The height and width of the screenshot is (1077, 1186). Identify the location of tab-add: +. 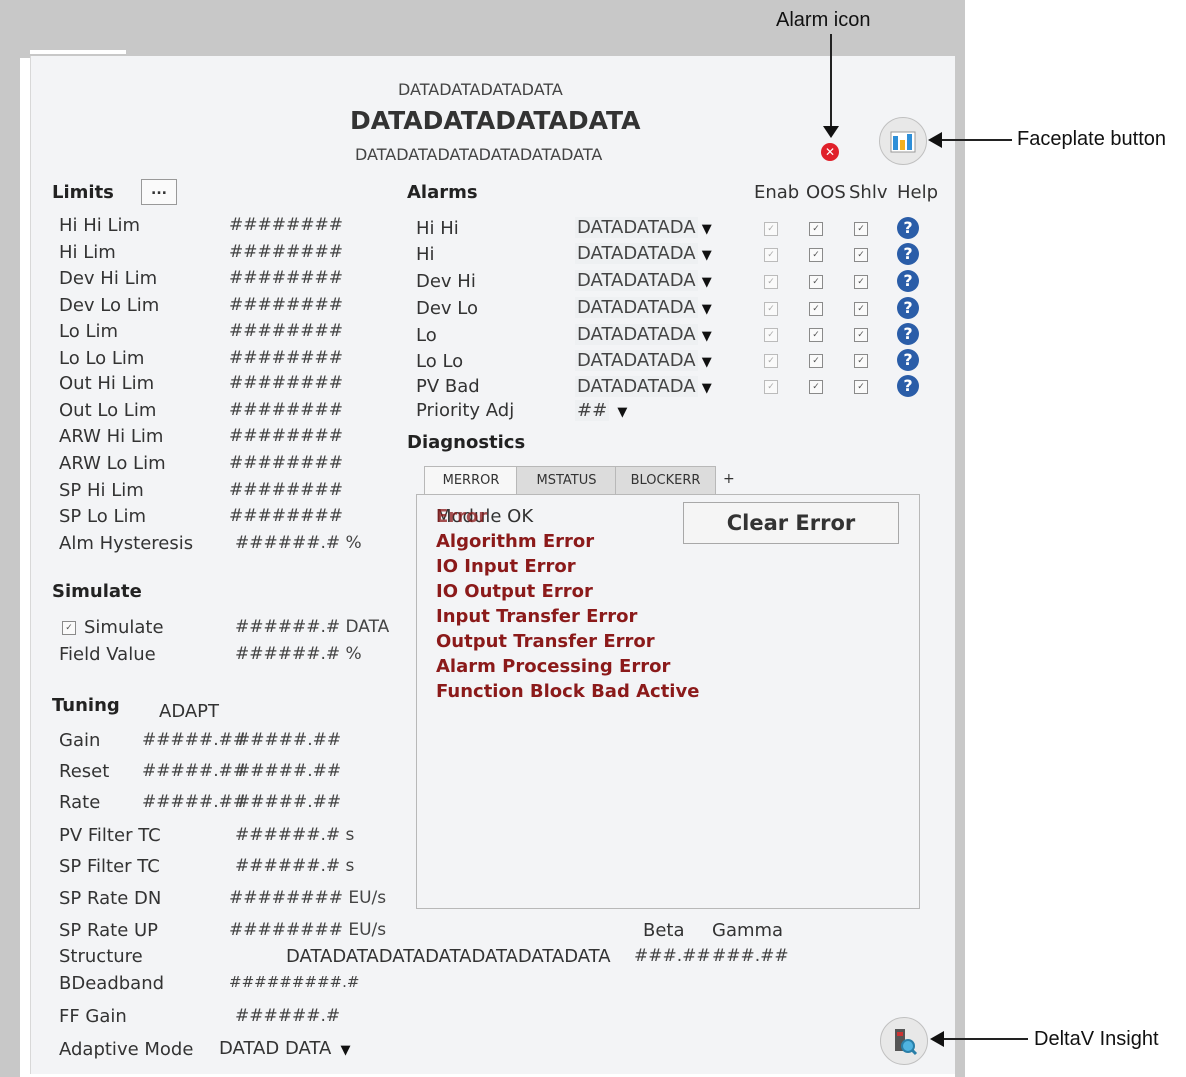
(729, 479).